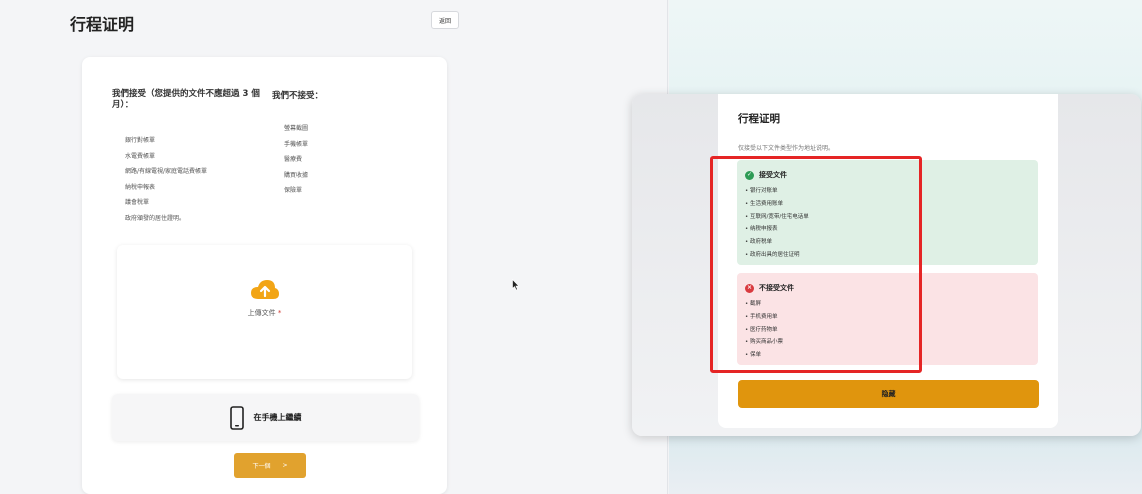 The width and height of the screenshot is (1142, 494). I want to click on accepted-documents-heading: 我們接受（您提供的文件不應超過 3 個月）：, so click(186, 99).